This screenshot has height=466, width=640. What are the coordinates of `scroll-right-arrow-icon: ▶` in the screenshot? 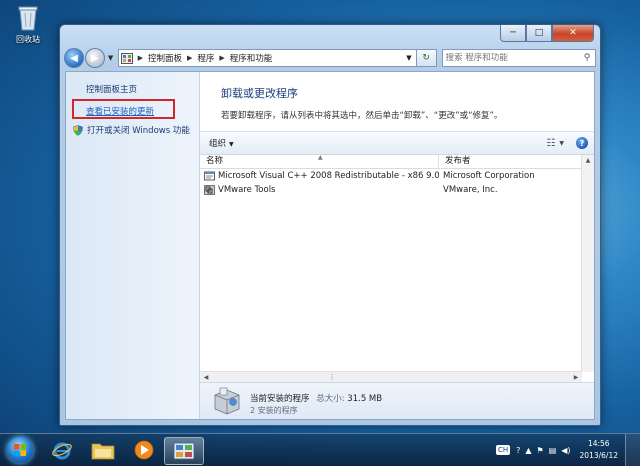 It's located at (576, 377).